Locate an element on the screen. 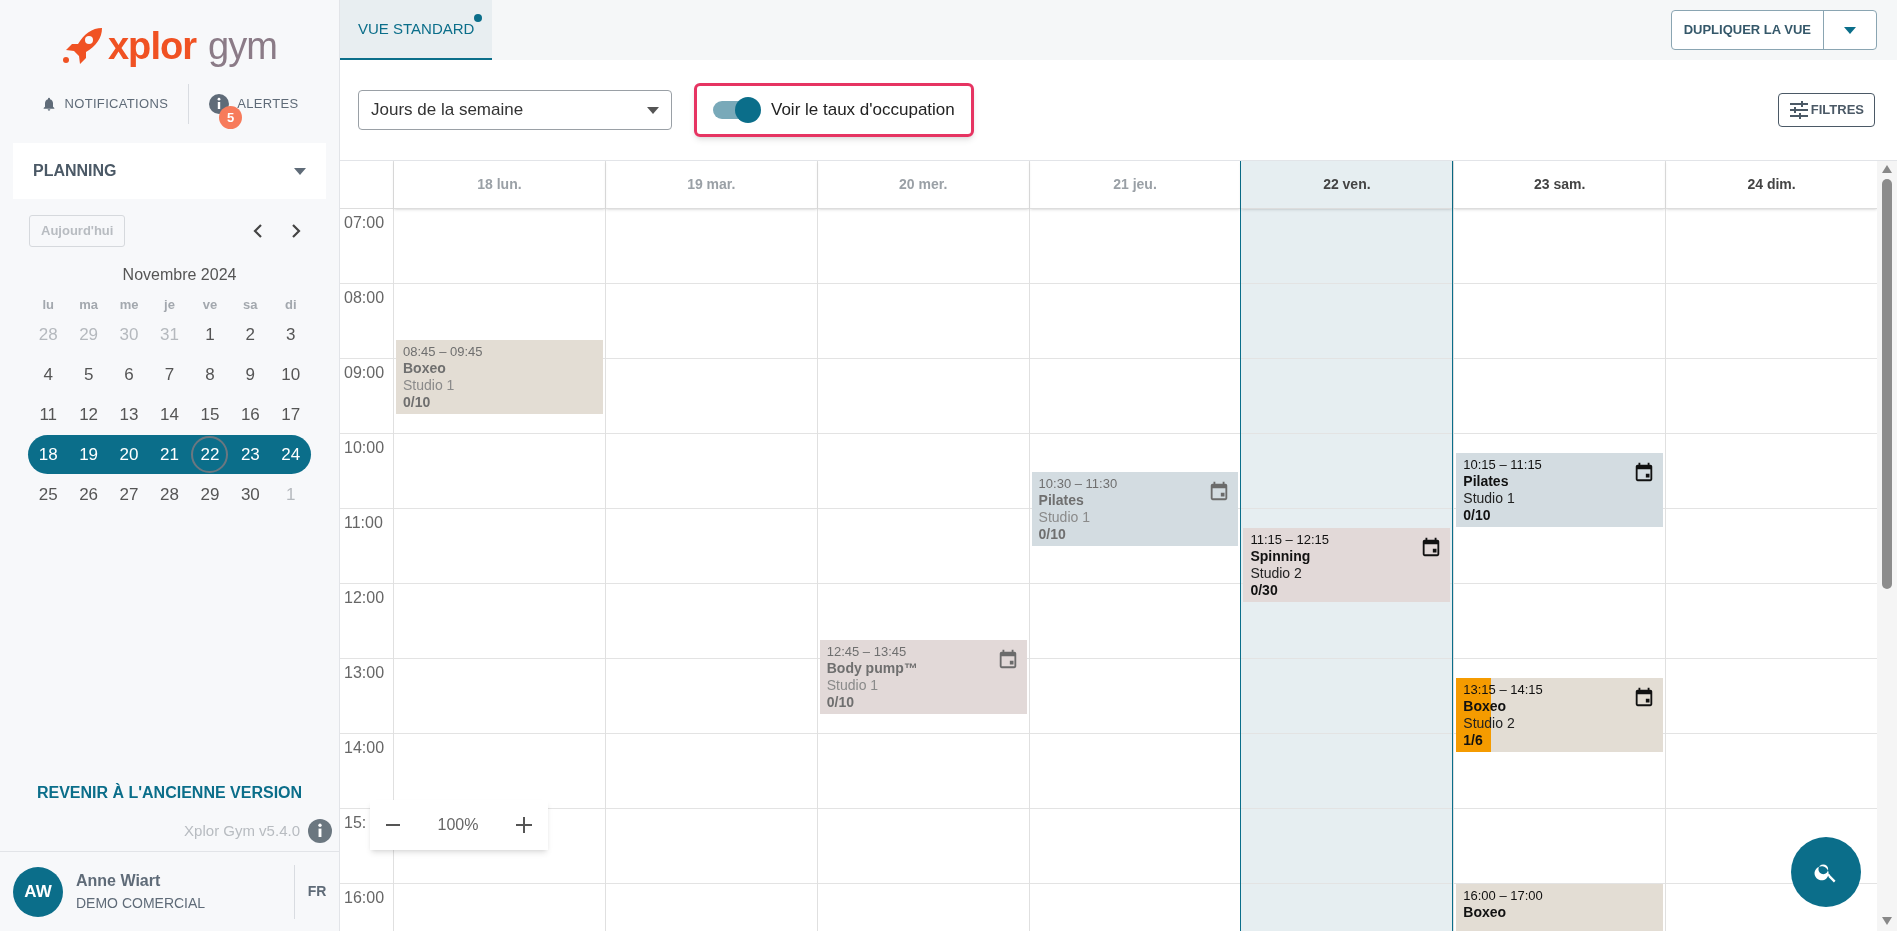 The height and width of the screenshot is (931, 1897). calendar-day: 12 is located at coordinates (88, 414).